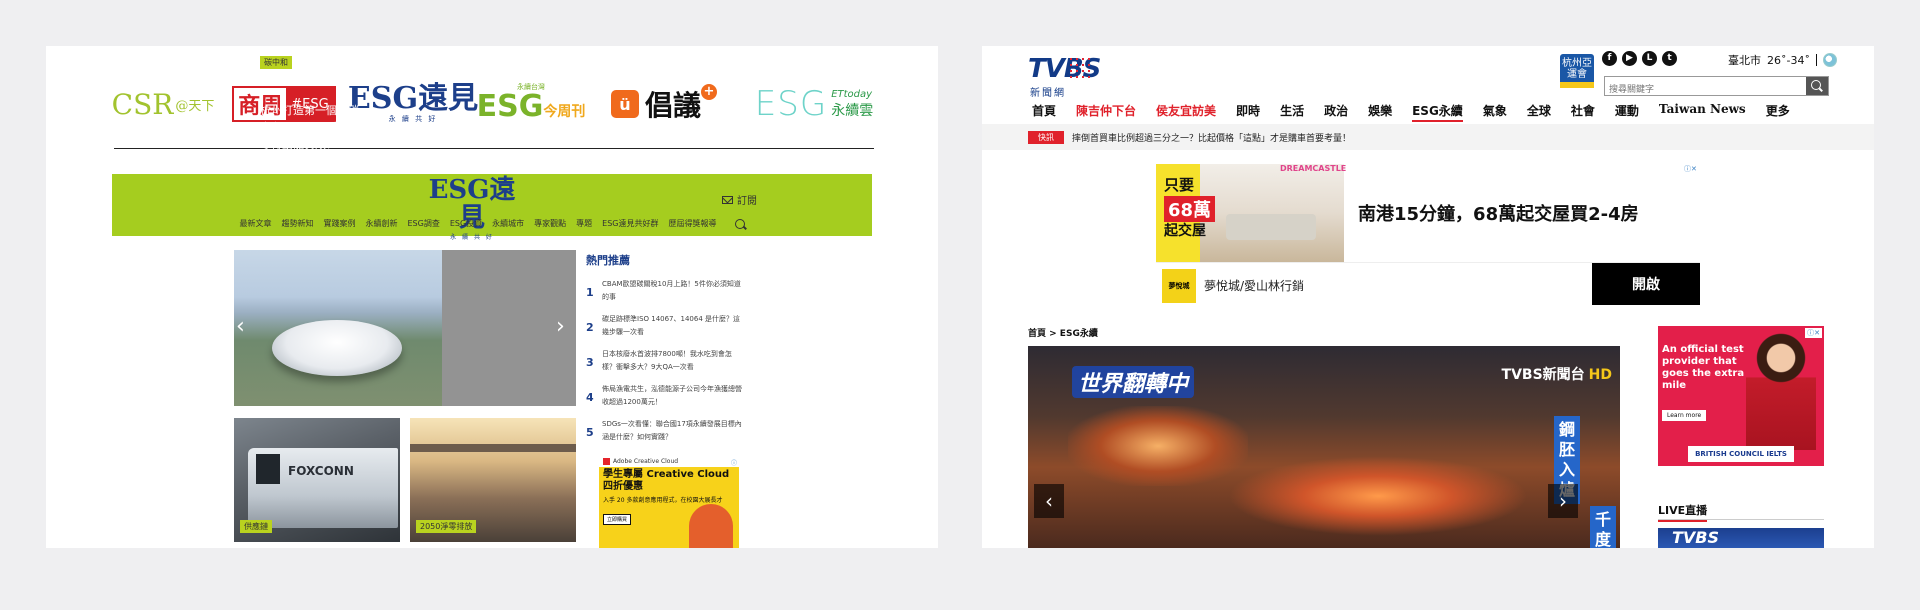 Image resolution: width=1920 pixels, height=610 pixels. I want to click on search-box, so click(1716, 87).